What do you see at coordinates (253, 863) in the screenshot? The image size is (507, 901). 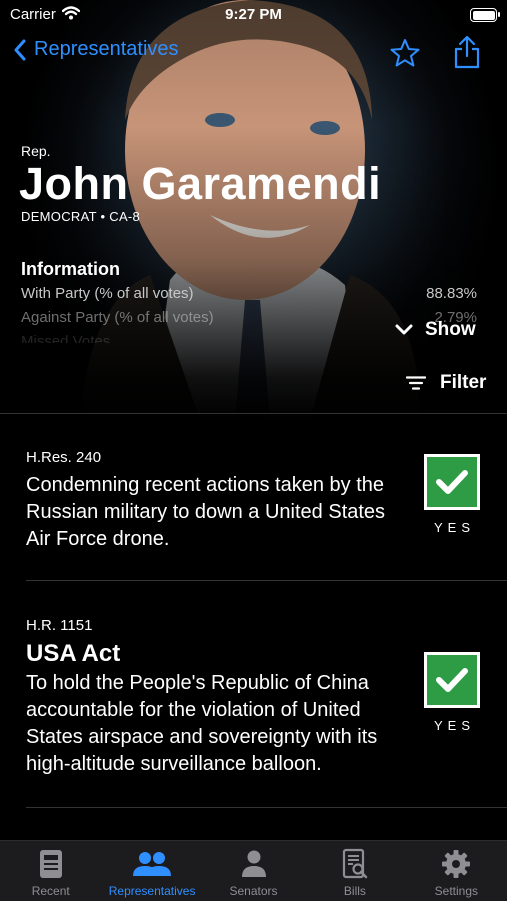 I see `senators-icon` at bounding box center [253, 863].